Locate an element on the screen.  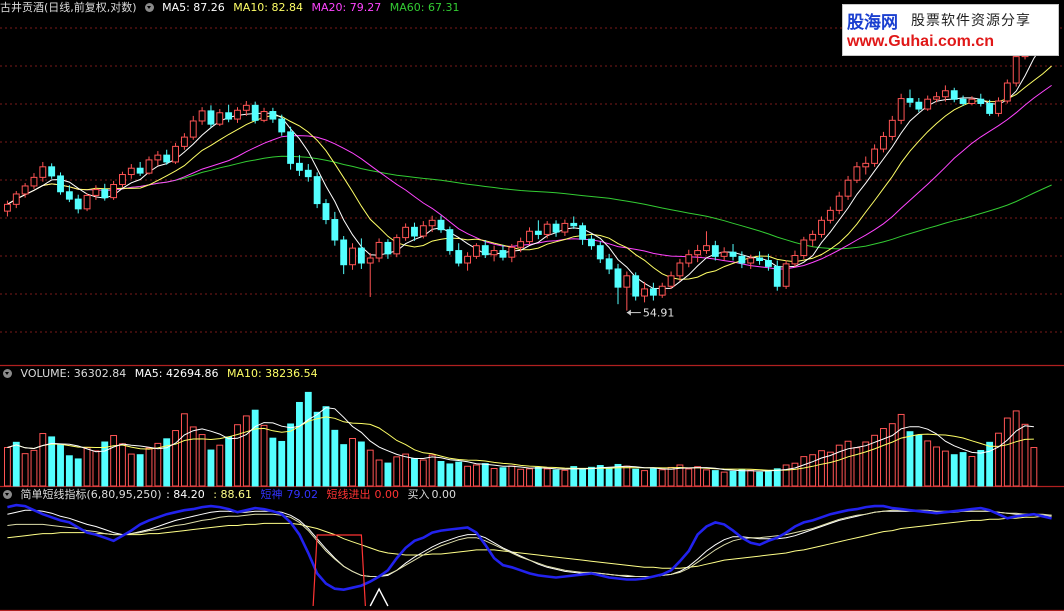
indicator-title: 简单短线指标(6,80,95,250) is located at coordinates (91, 494).